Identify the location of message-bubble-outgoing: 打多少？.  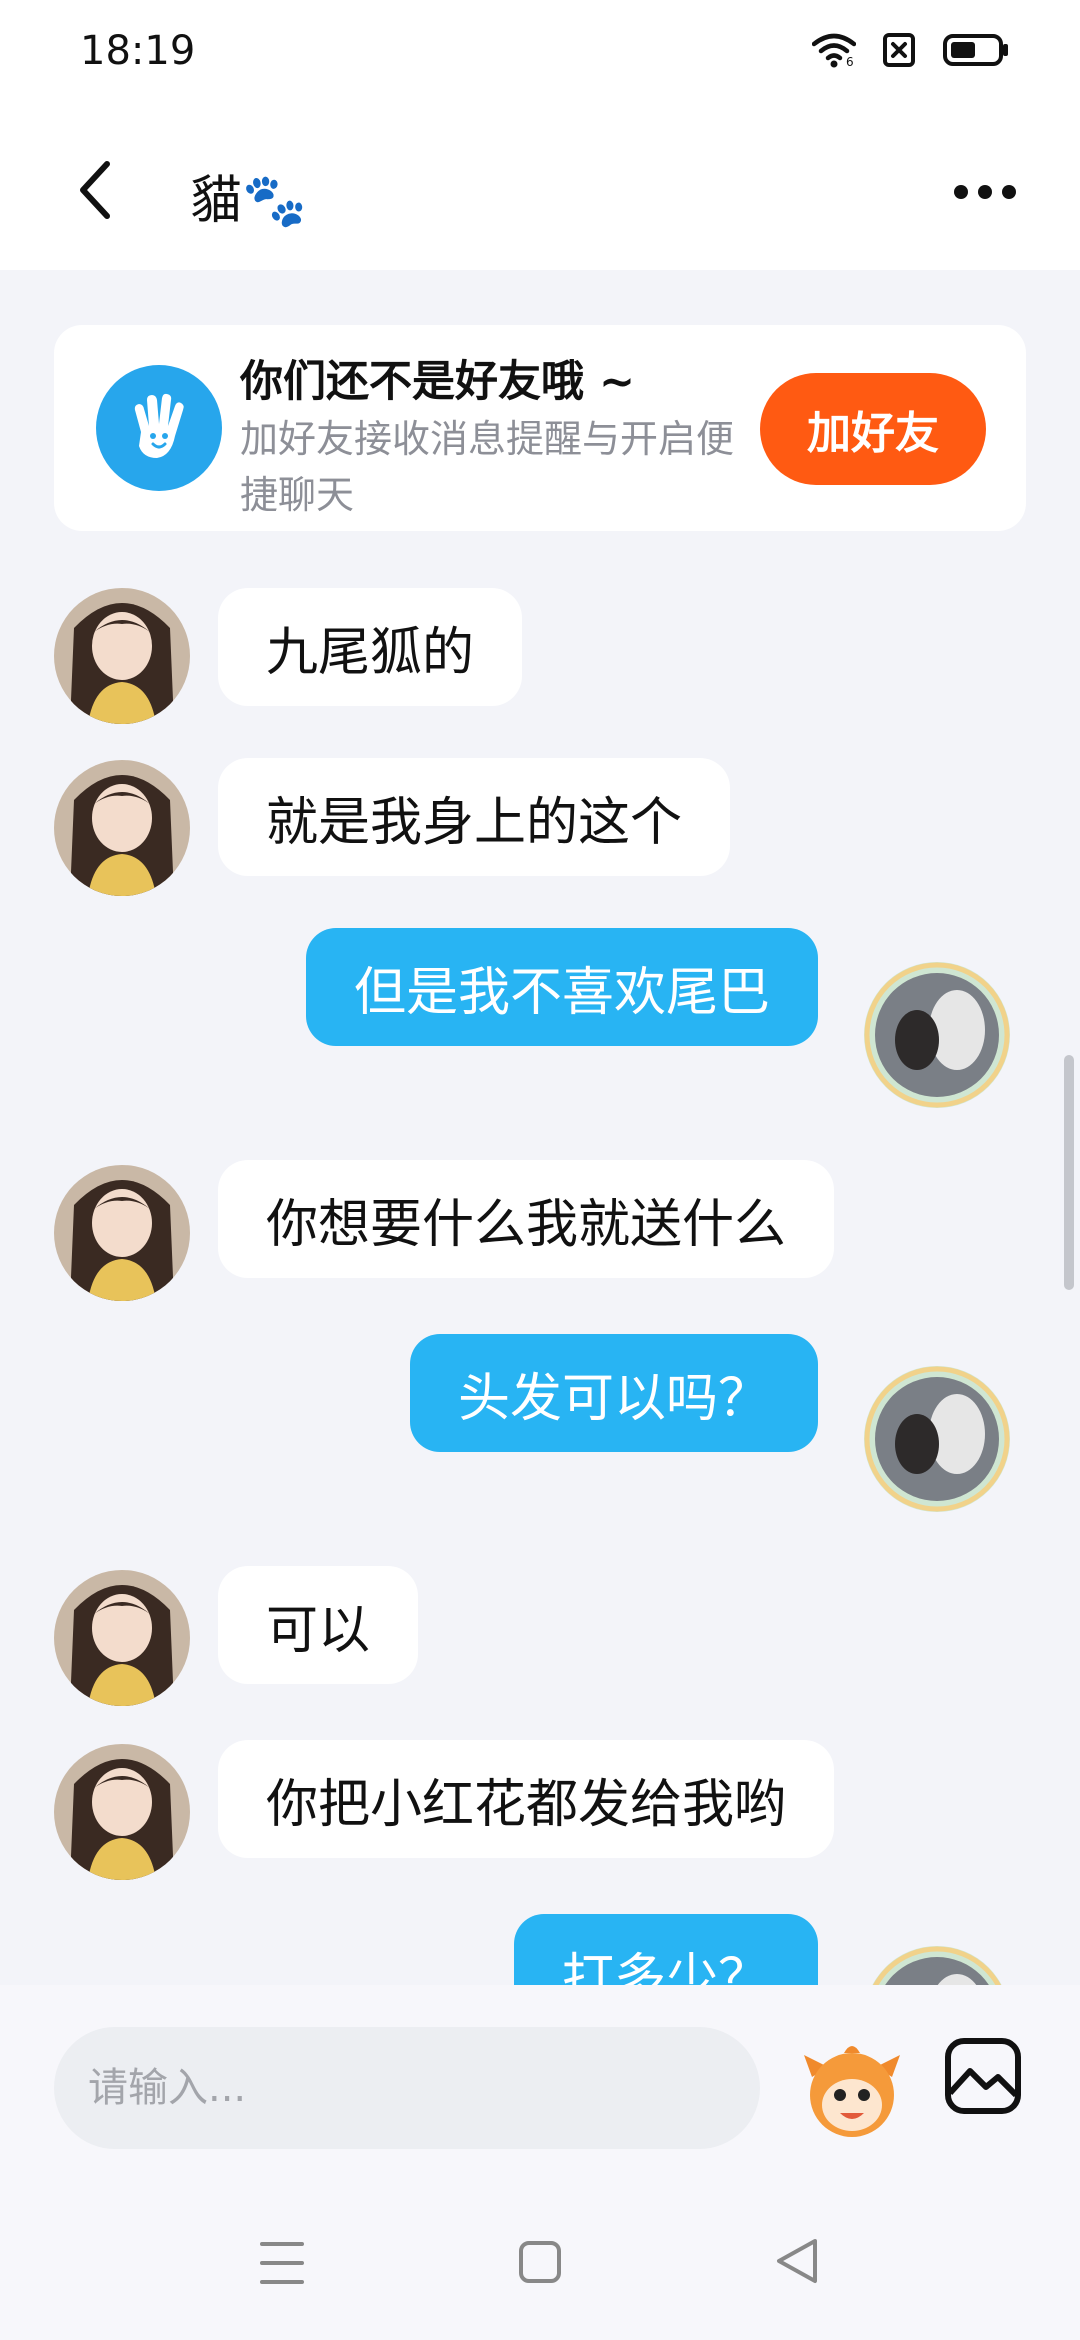
(665, 1949).